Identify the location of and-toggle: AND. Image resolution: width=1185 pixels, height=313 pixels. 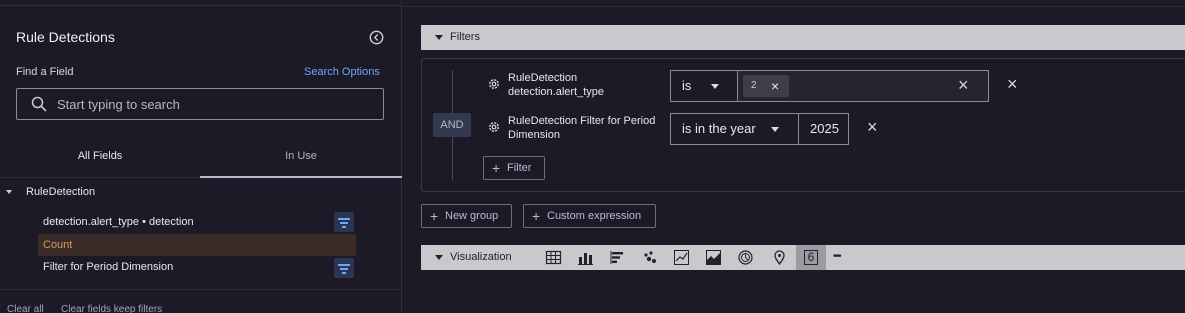
(452, 125).